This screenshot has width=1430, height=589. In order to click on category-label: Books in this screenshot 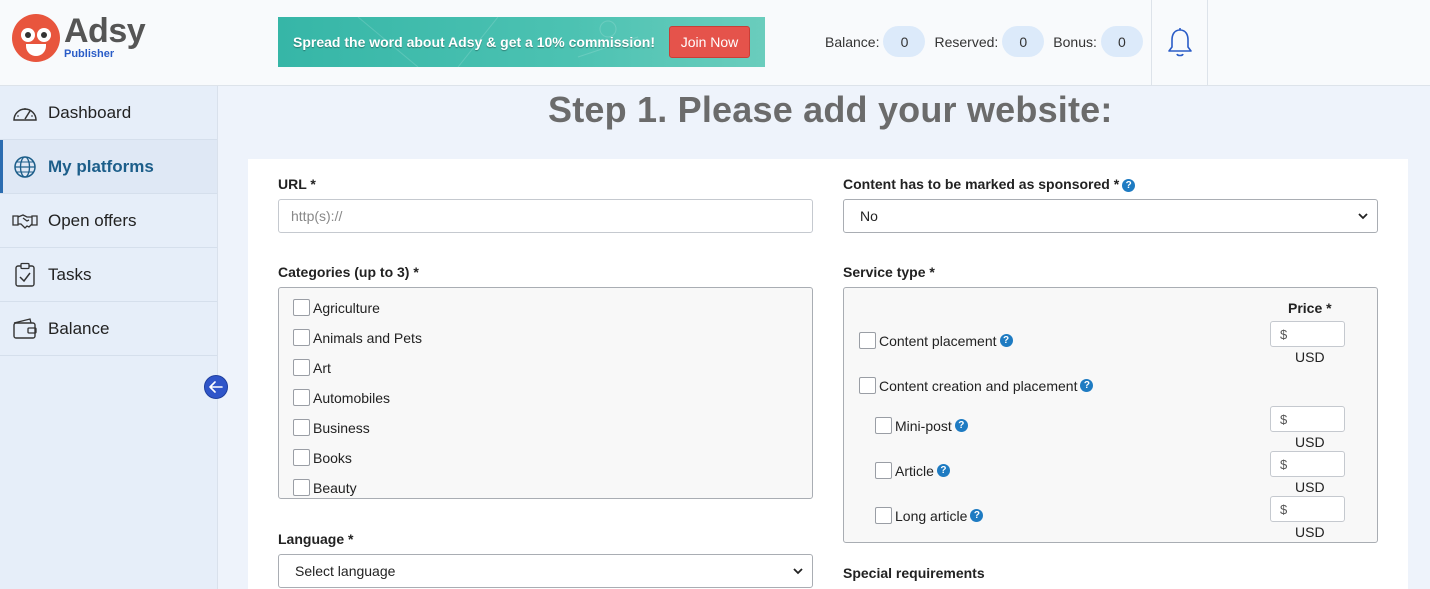, I will do `click(332, 457)`.